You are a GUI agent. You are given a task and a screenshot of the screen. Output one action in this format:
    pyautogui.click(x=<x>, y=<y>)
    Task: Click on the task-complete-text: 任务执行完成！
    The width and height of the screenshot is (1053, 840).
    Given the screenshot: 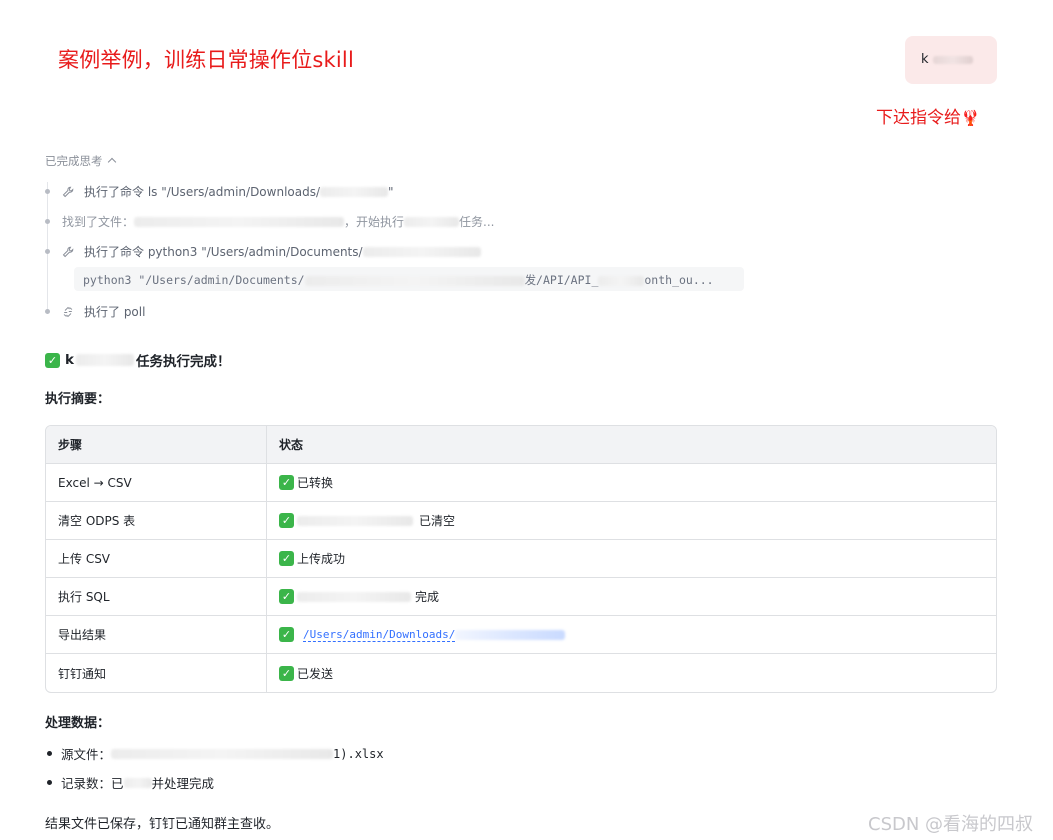 What is the action you would take?
    pyautogui.click(x=183, y=362)
    